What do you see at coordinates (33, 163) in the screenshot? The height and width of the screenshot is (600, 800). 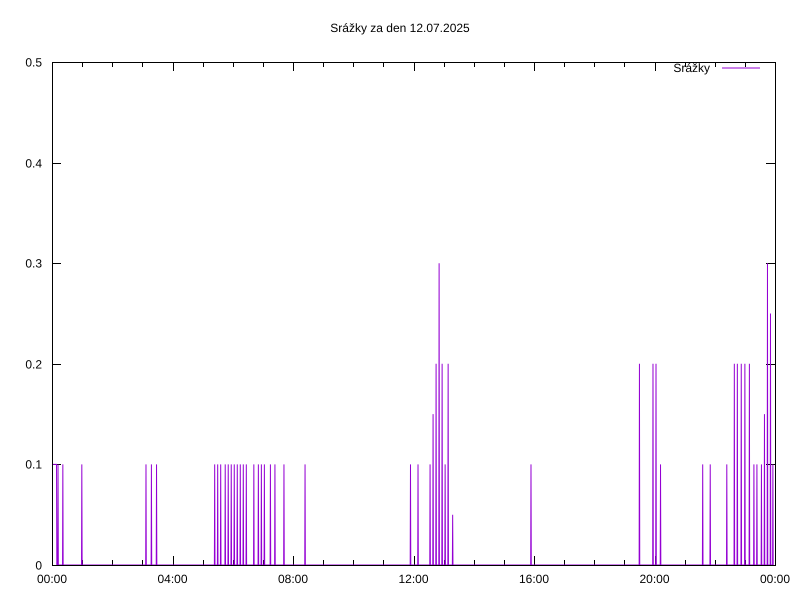 I see `y-tick-label: 0.4` at bounding box center [33, 163].